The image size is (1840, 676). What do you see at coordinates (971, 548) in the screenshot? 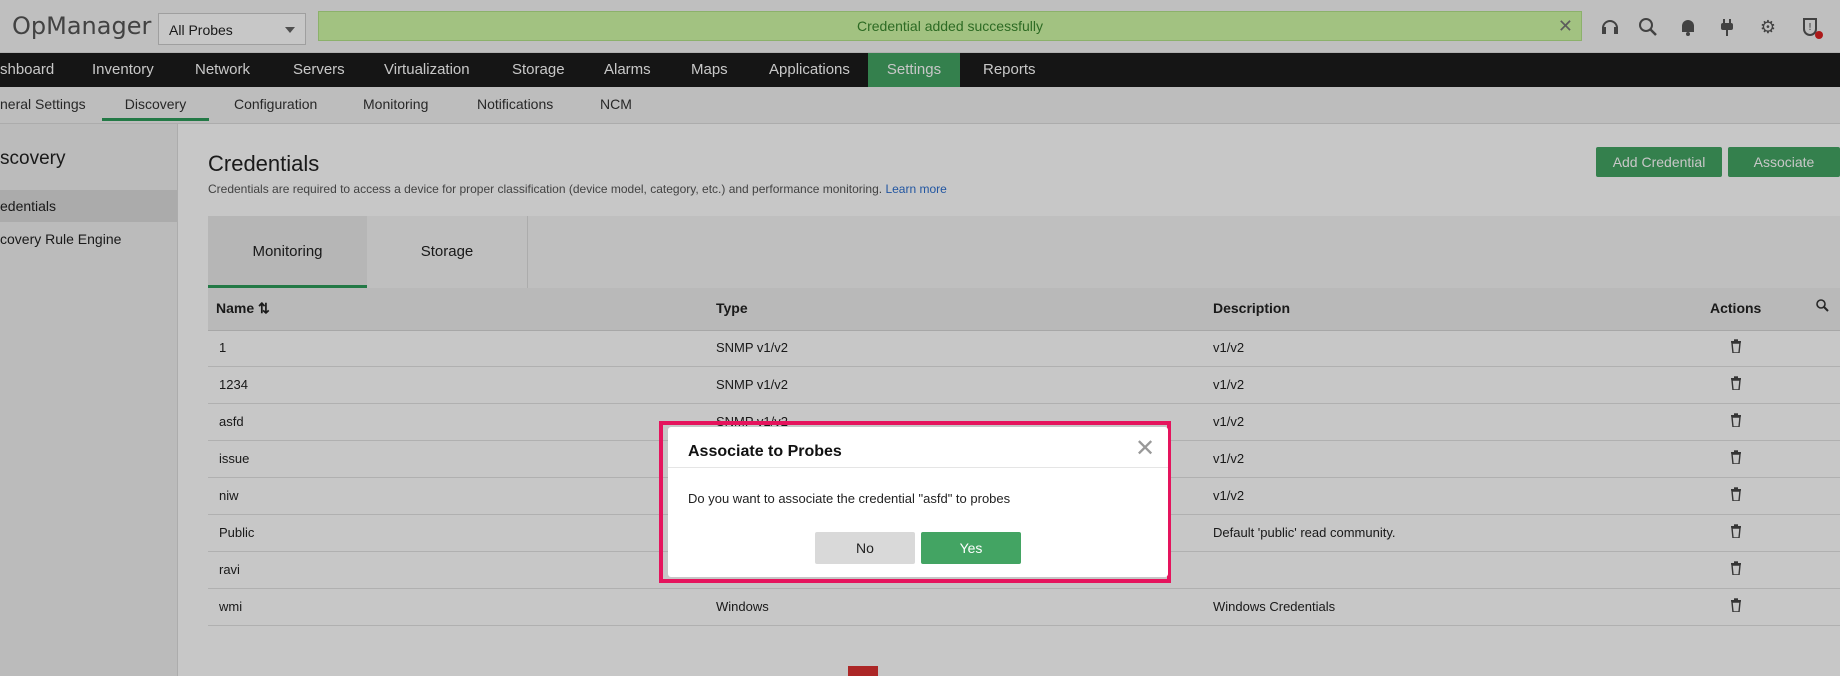
I see `yes-button: Yes` at bounding box center [971, 548].